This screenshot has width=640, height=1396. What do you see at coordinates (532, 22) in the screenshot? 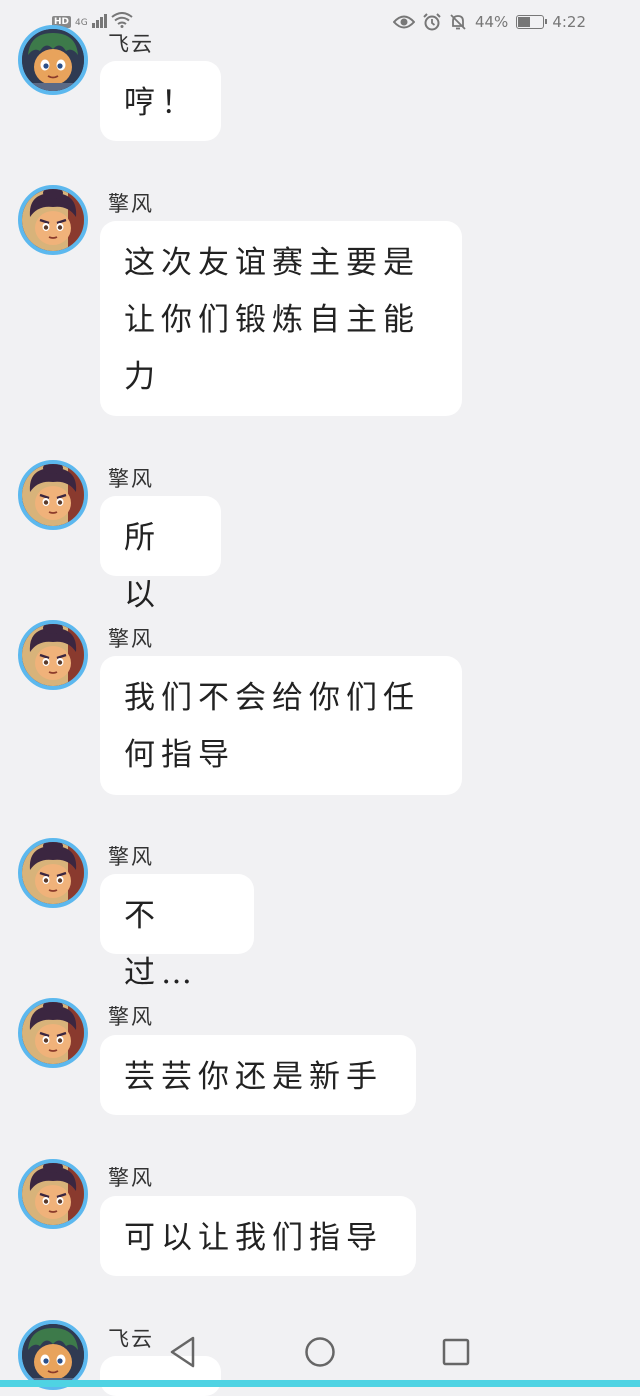
I see `battery-icon` at bounding box center [532, 22].